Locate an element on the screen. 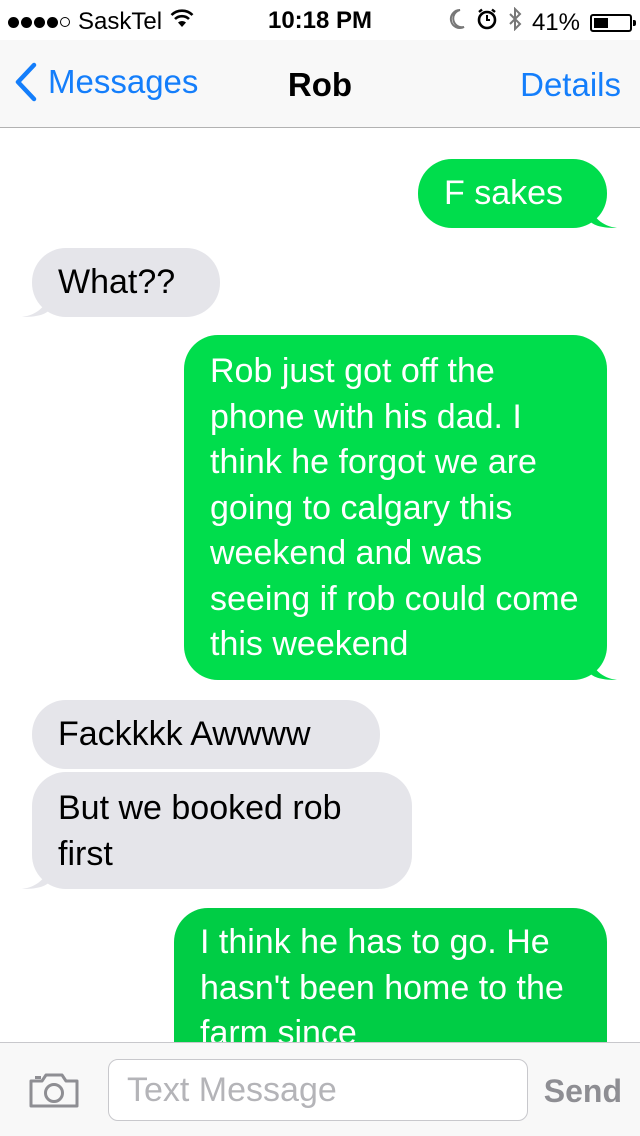 This screenshot has height=1136, width=640. navigation-bar: Messages Rob Details is located at coordinates (320, 84).